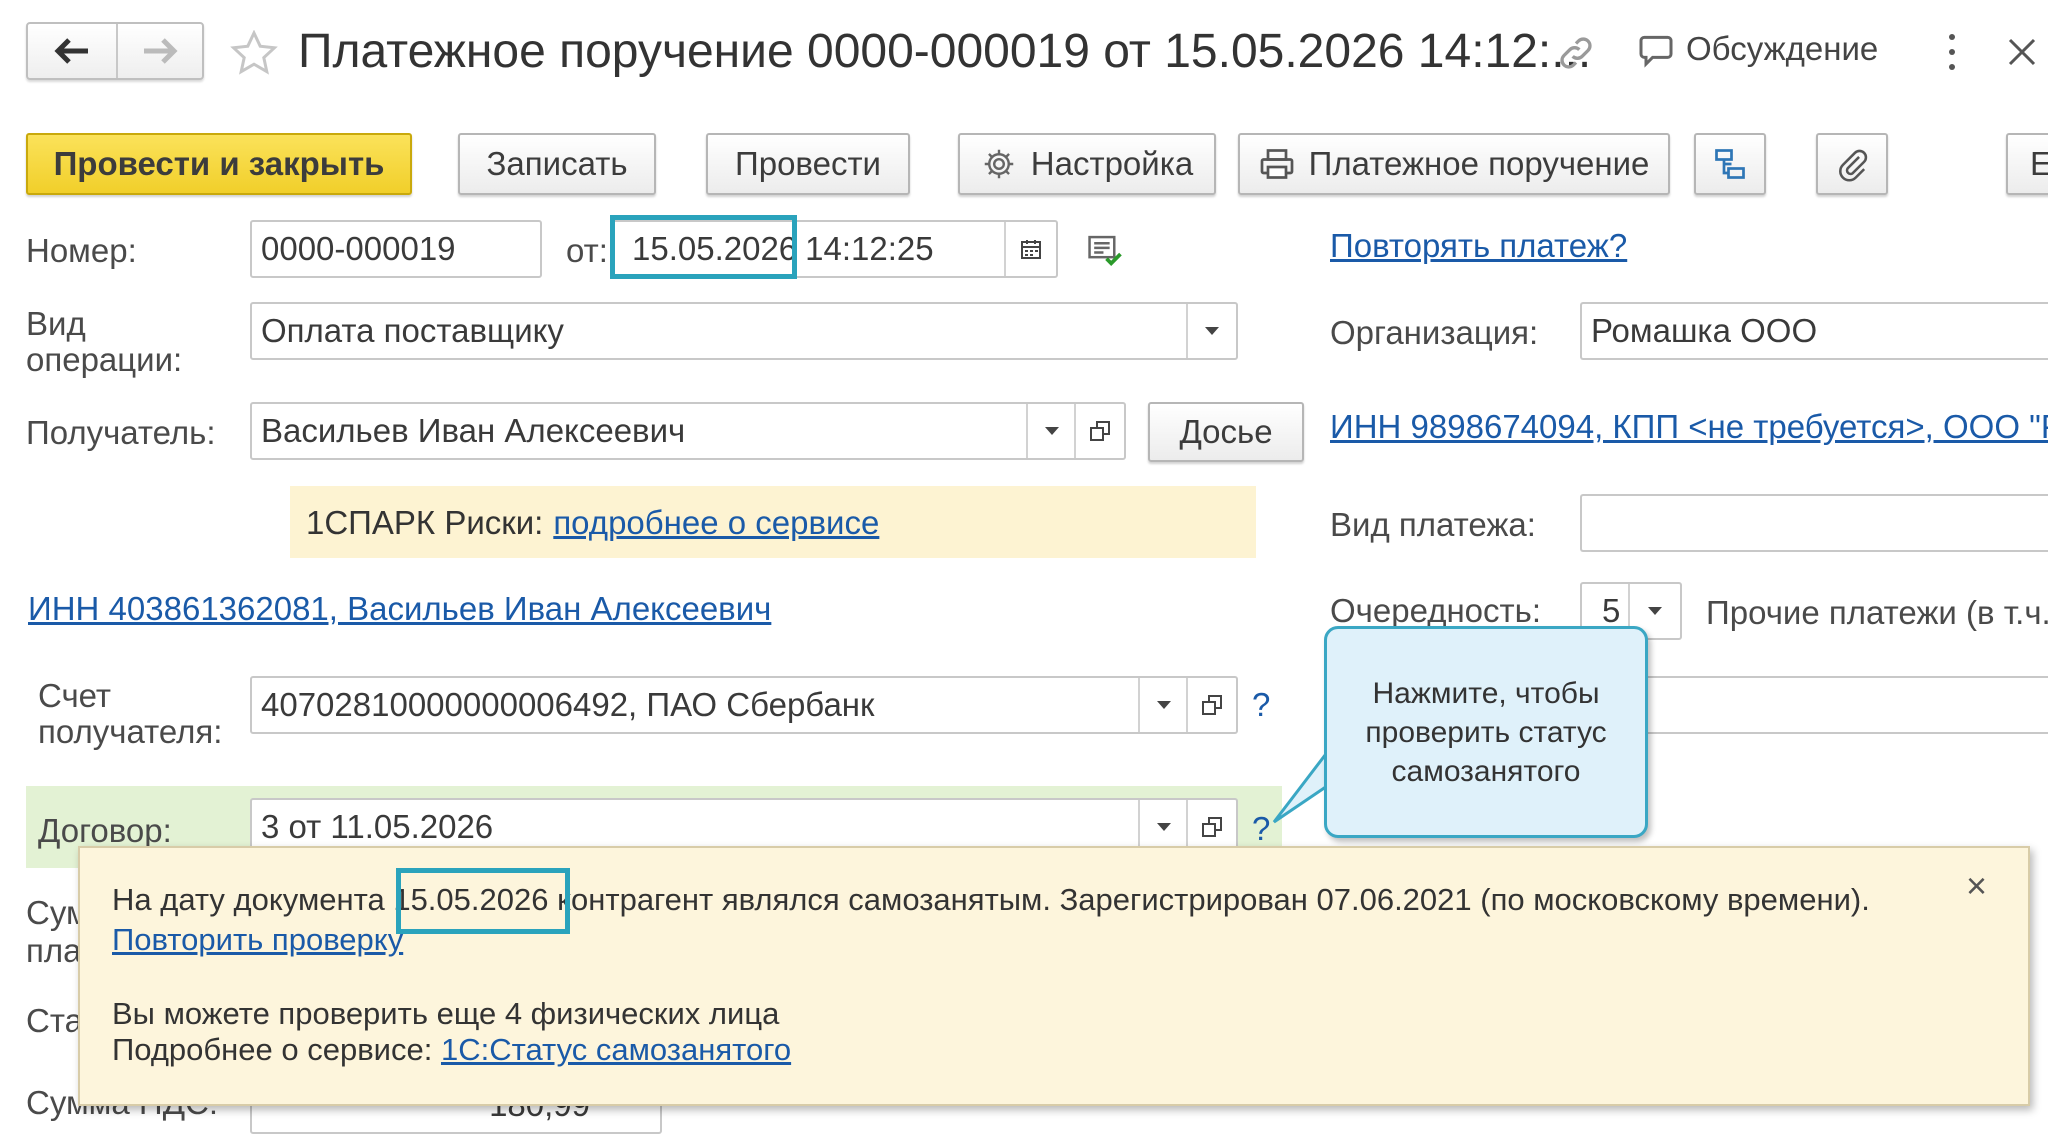 The width and height of the screenshot is (2048, 1134). I want to click on favorite-star-icon, so click(254, 53).